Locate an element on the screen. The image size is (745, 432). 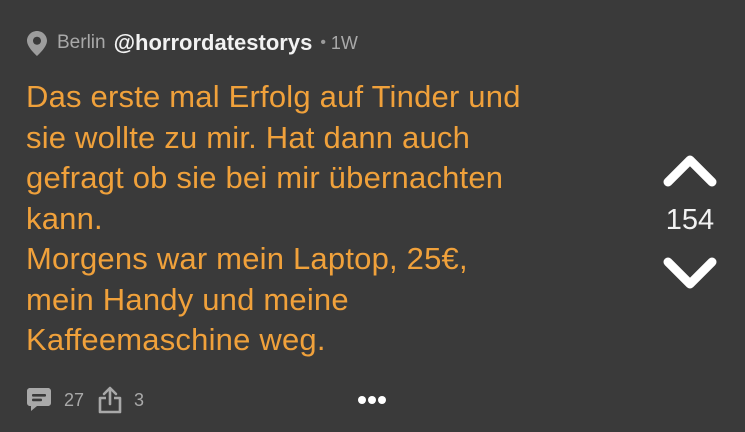
post-line: Morgens war mein Laptop, 25€, is located at coordinates (247, 258).